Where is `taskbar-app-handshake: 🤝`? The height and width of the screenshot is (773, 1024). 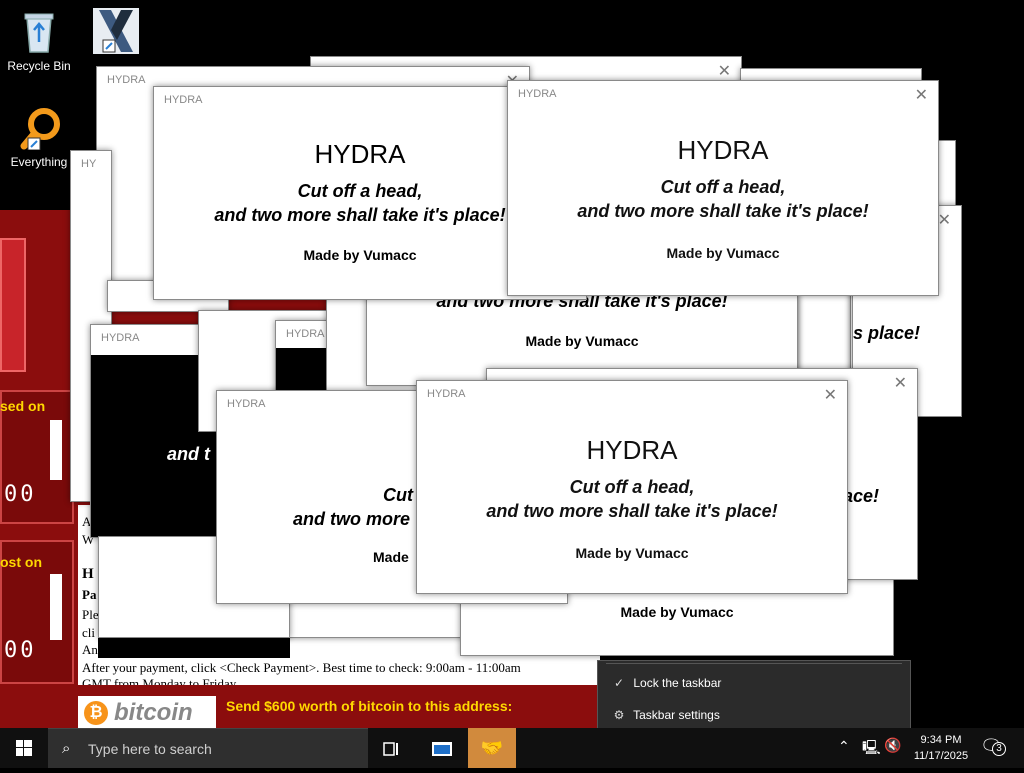 taskbar-app-handshake: 🤝 is located at coordinates (492, 748).